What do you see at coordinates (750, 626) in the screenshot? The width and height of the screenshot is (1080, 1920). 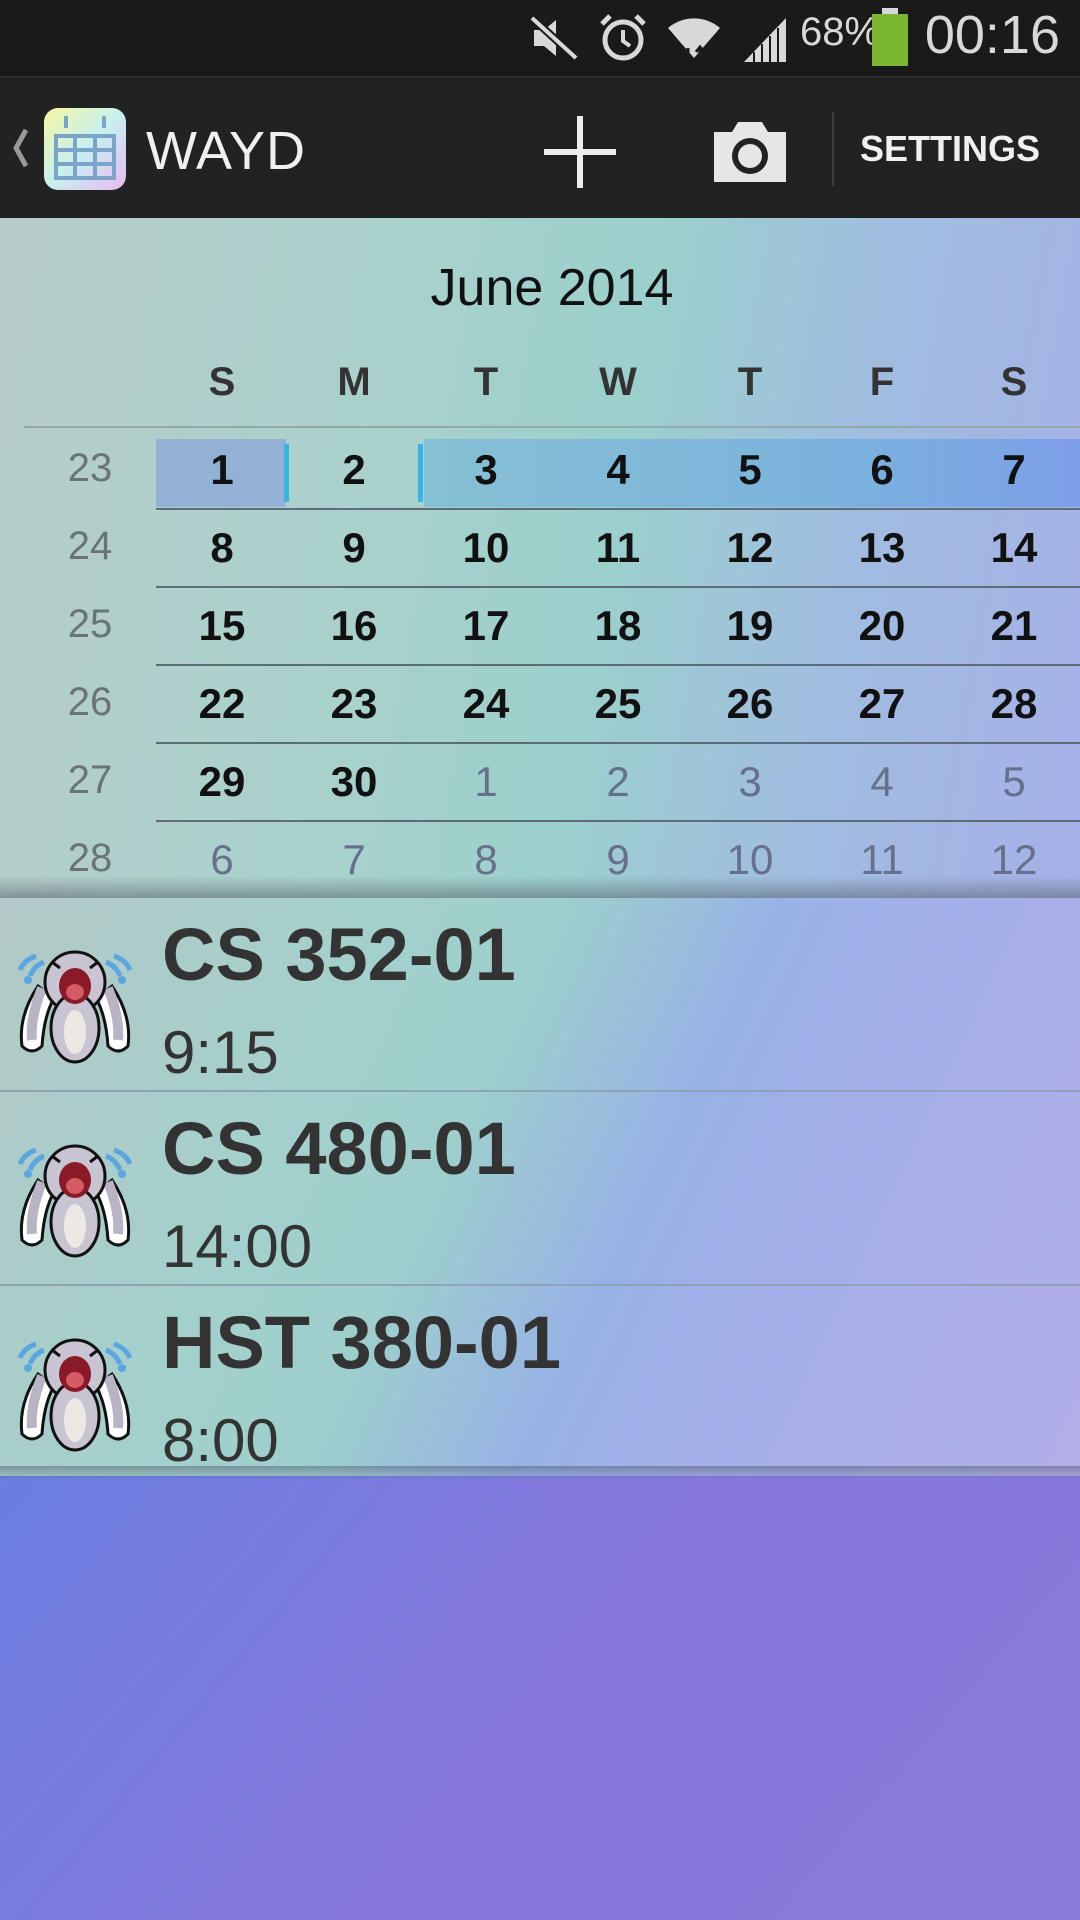 I see `day-cell: 19` at bounding box center [750, 626].